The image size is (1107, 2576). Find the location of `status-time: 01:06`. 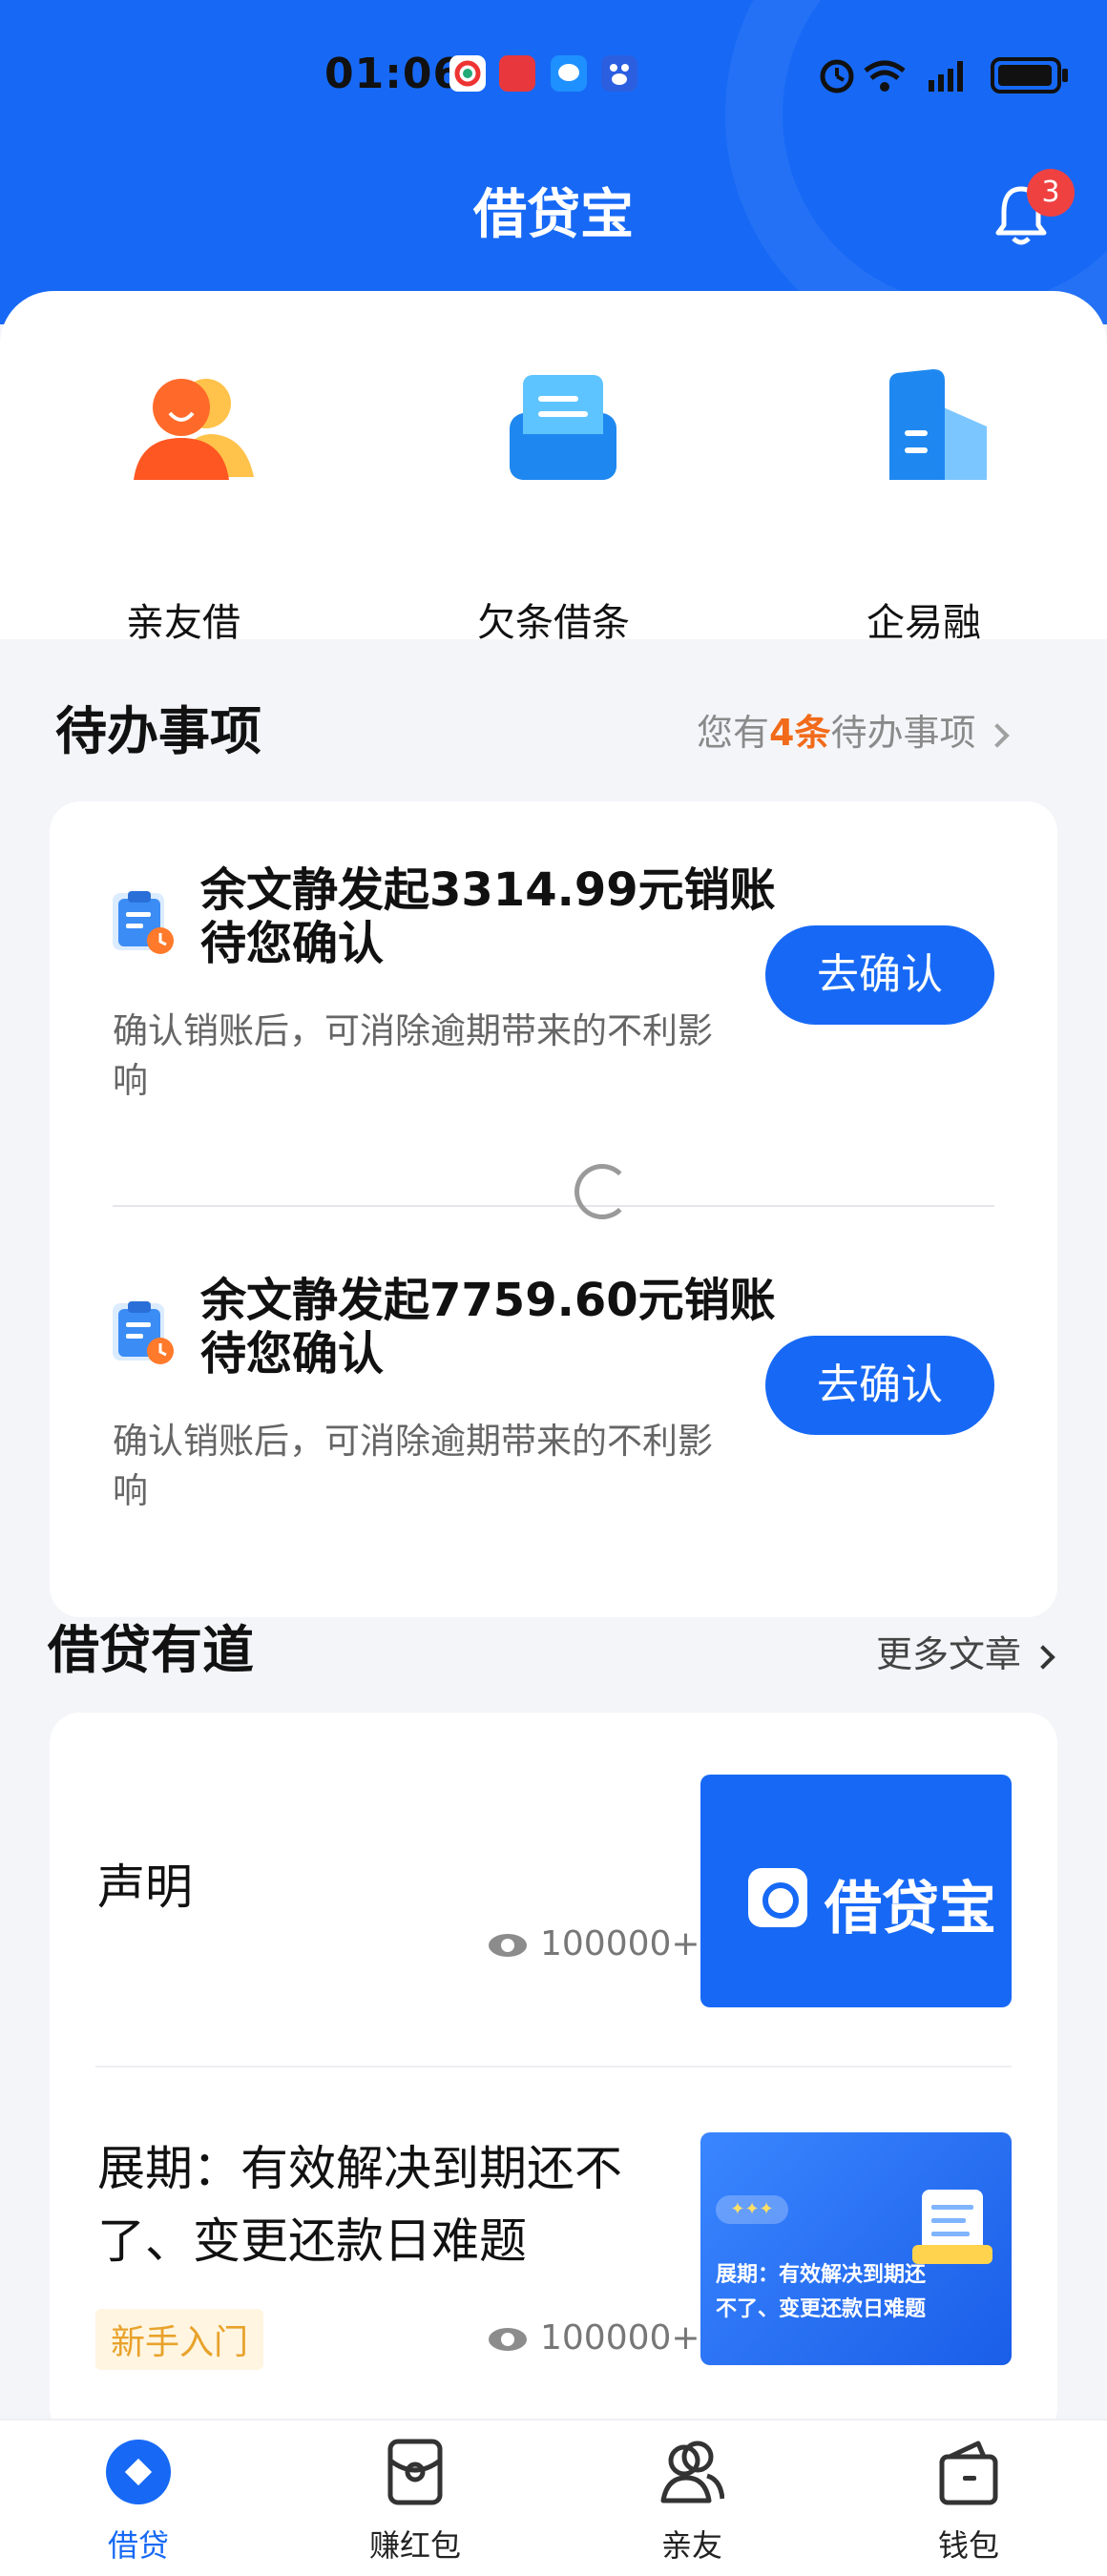

status-time: 01:06 is located at coordinates (394, 74).